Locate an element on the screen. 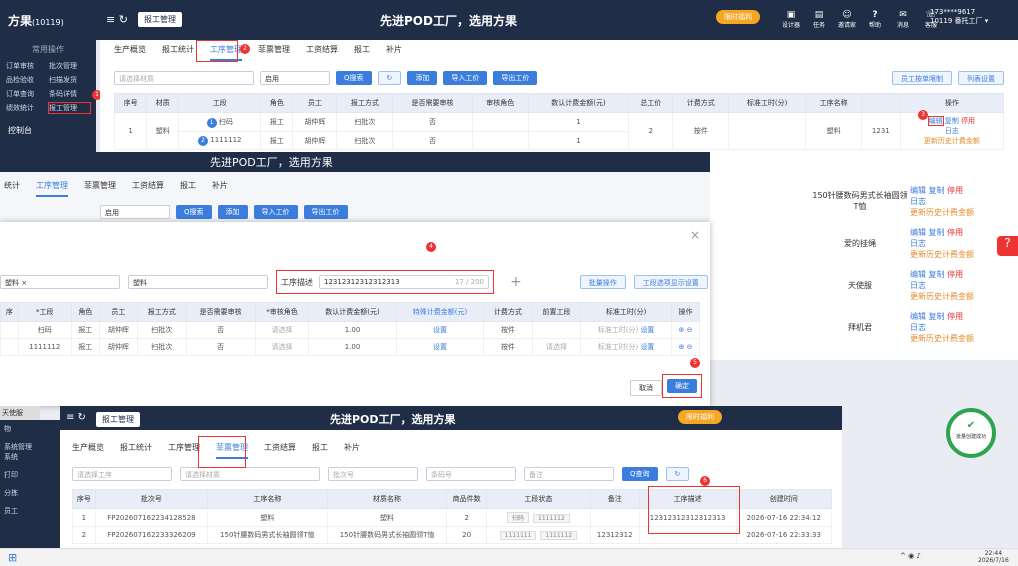 This screenshot has height=566, width=1018. tray-icons: ^ ◉ ♪ is located at coordinates (910, 556).